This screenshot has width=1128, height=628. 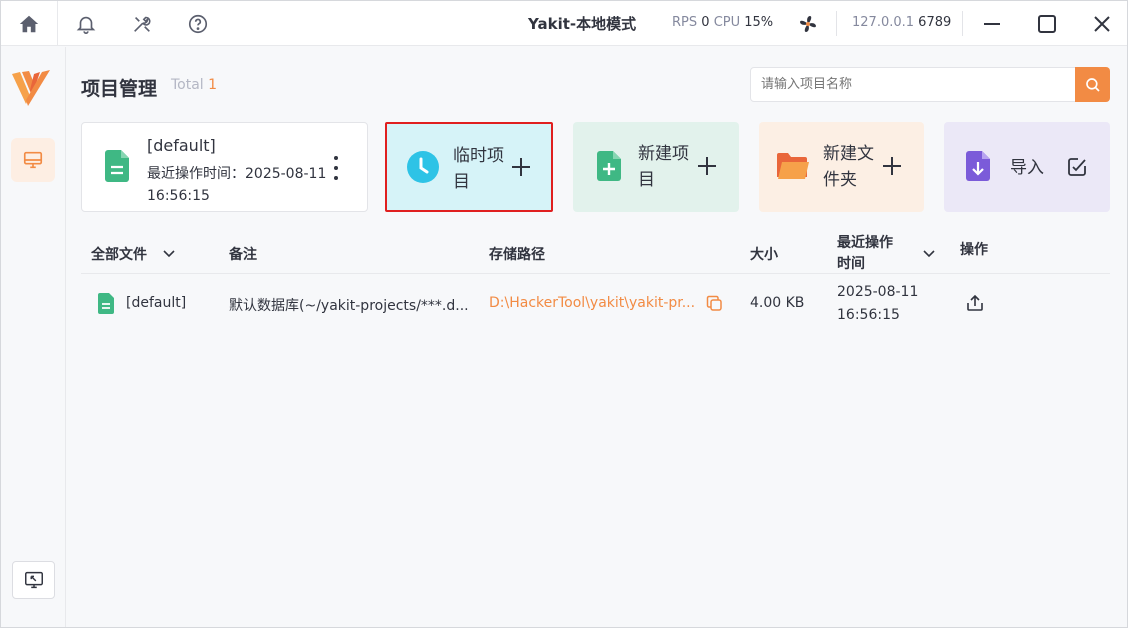 I want to click on home-icon, so click(x=29, y=23).